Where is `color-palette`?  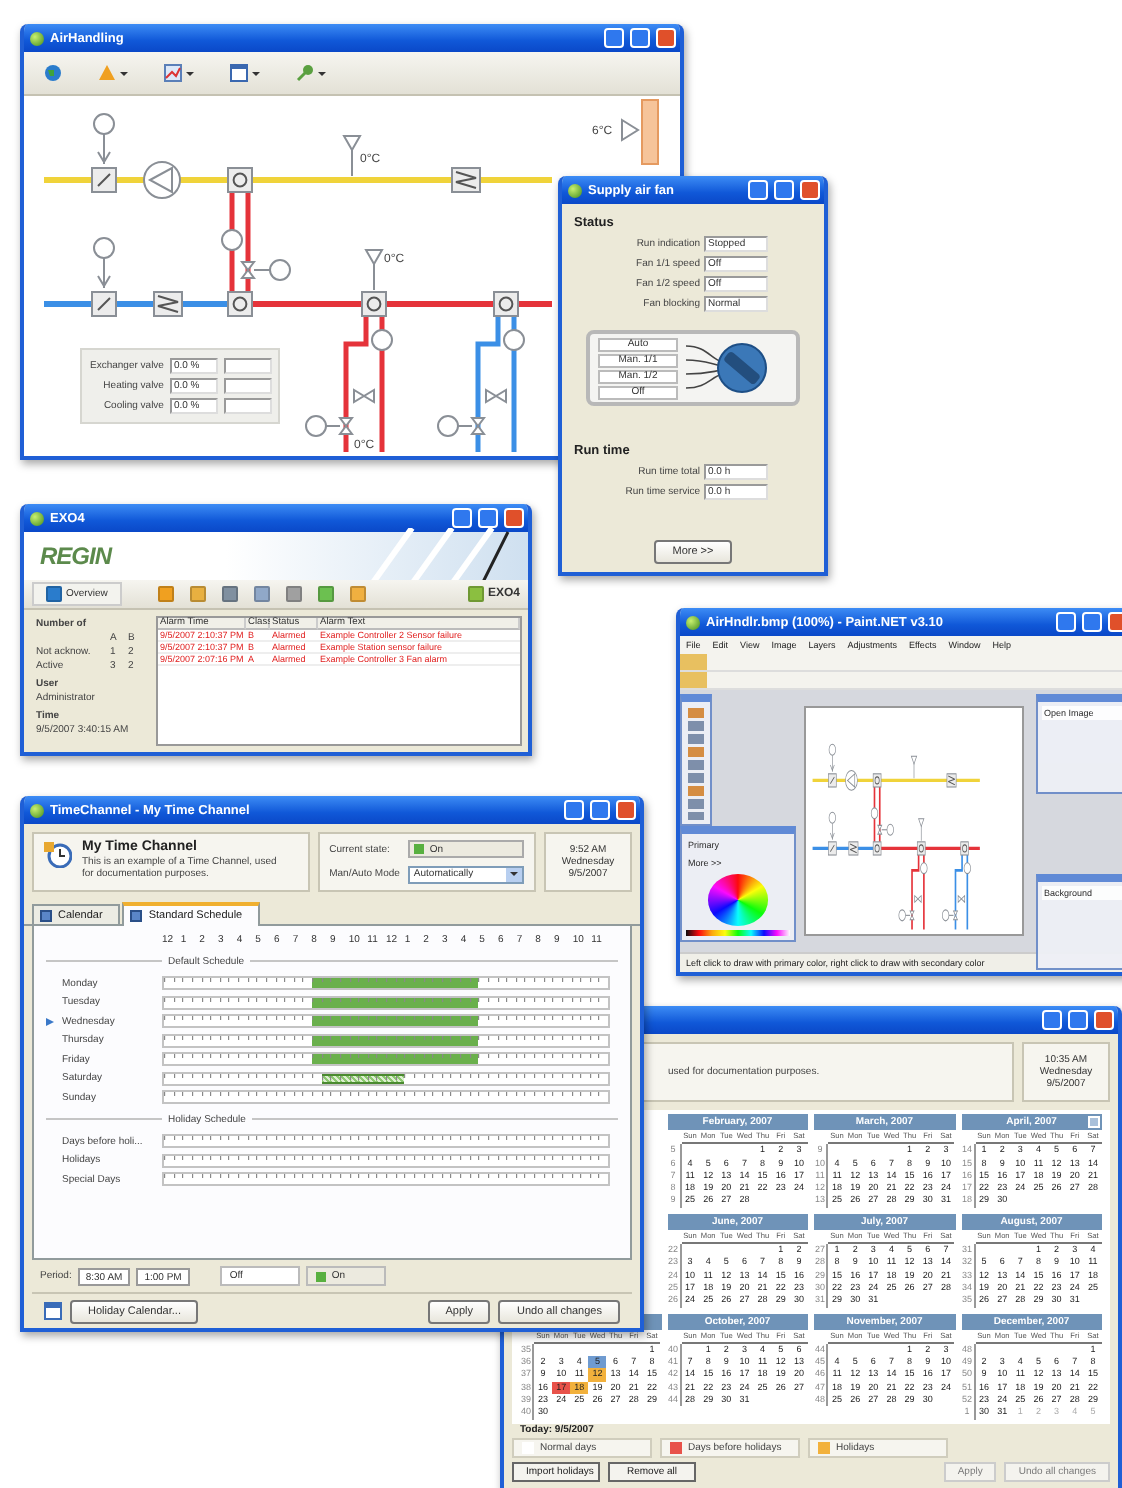 color-palette is located at coordinates (738, 932).